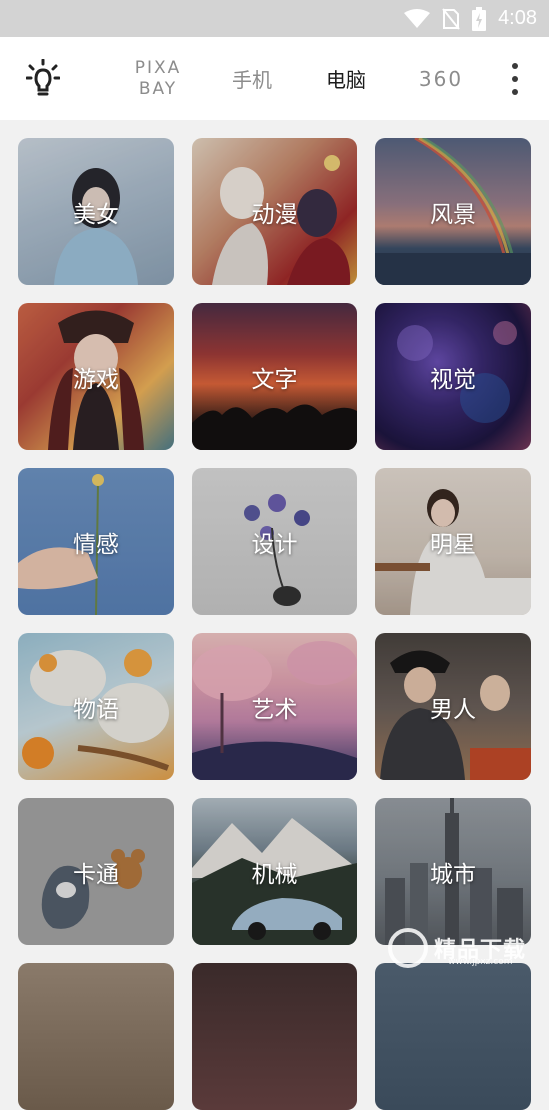  What do you see at coordinates (453, 379) in the screenshot?
I see `category-label: 视觉` at bounding box center [453, 379].